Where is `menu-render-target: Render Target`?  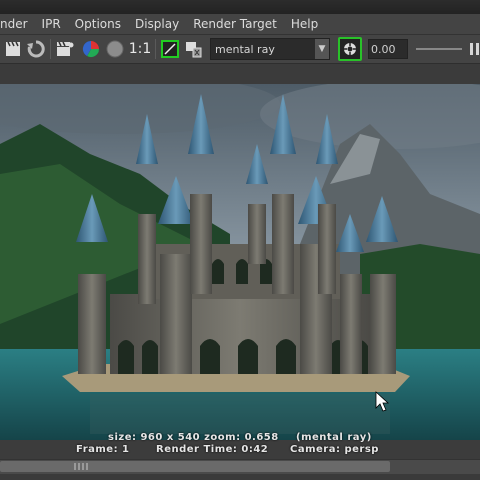
menu-render-target: Render Target is located at coordinates (242, 24).